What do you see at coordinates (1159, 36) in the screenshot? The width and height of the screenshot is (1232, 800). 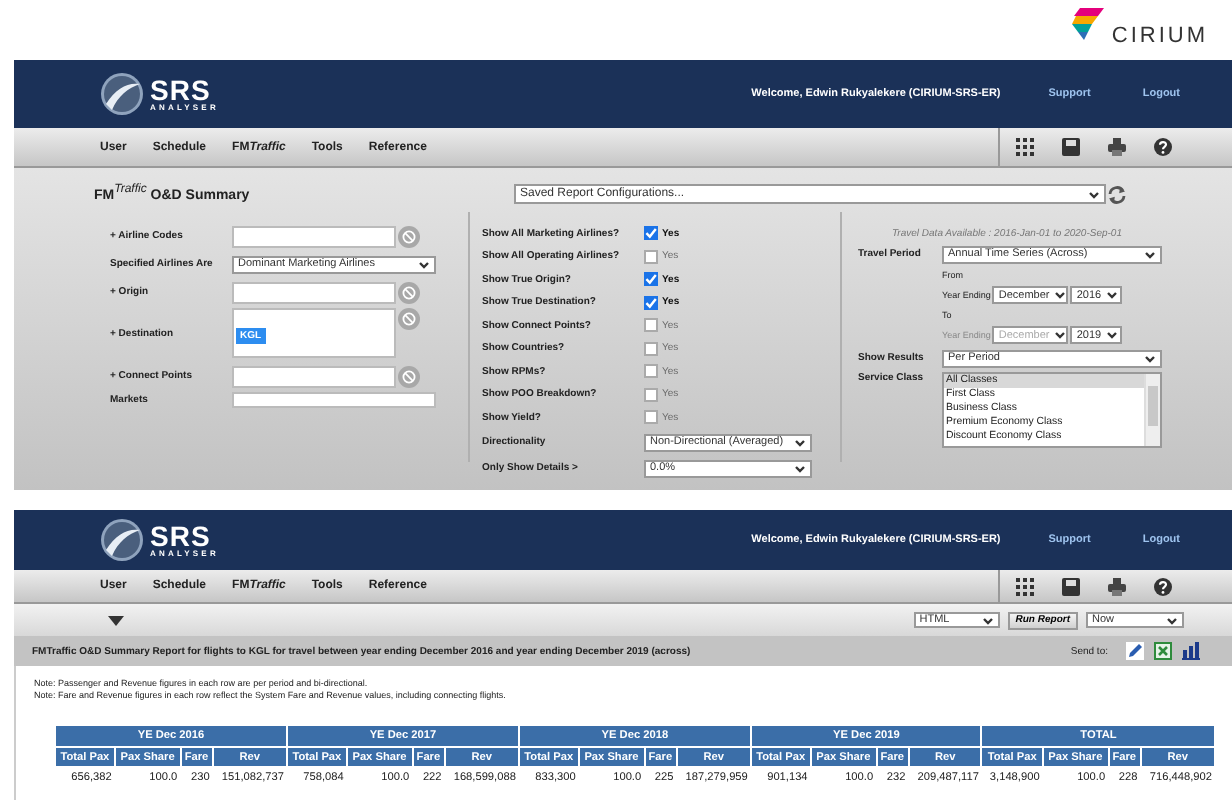 I see `brand-name: CIRIUM` at bounding box center [1159, 36].